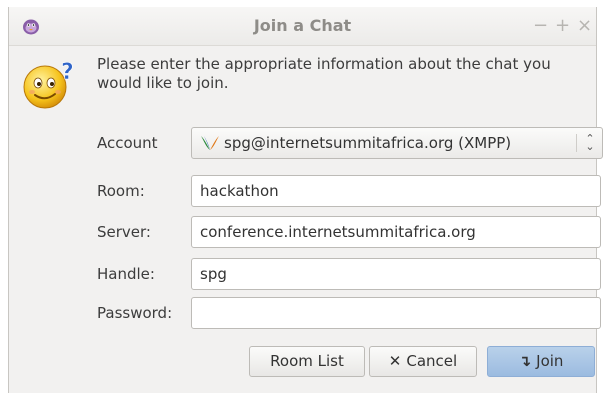 This screenshot has width=605, height=393. What do you see at coordinates (396, 191) in the screenshot?
I see `room-input: hackathon` at bounding box center [396, 191].